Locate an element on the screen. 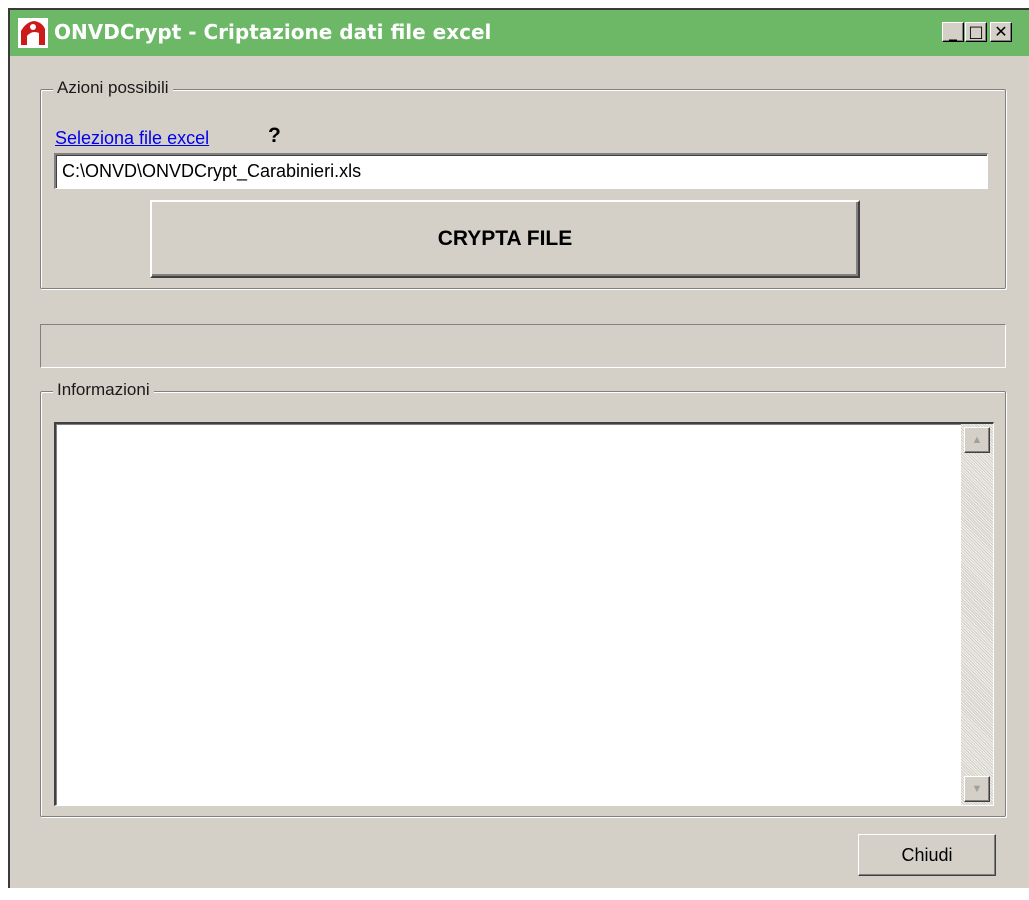  minimize-icon: _ is located at coordinates (953, 31).